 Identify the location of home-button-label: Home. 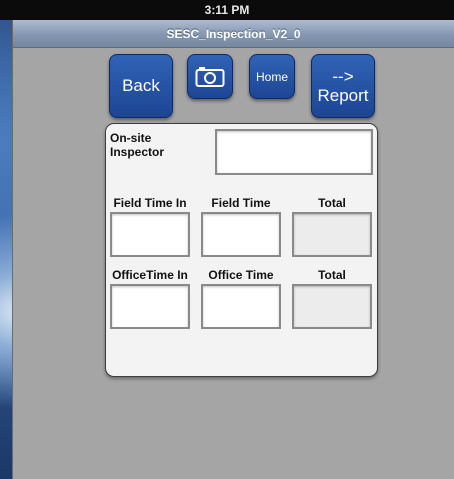
(271, 76).